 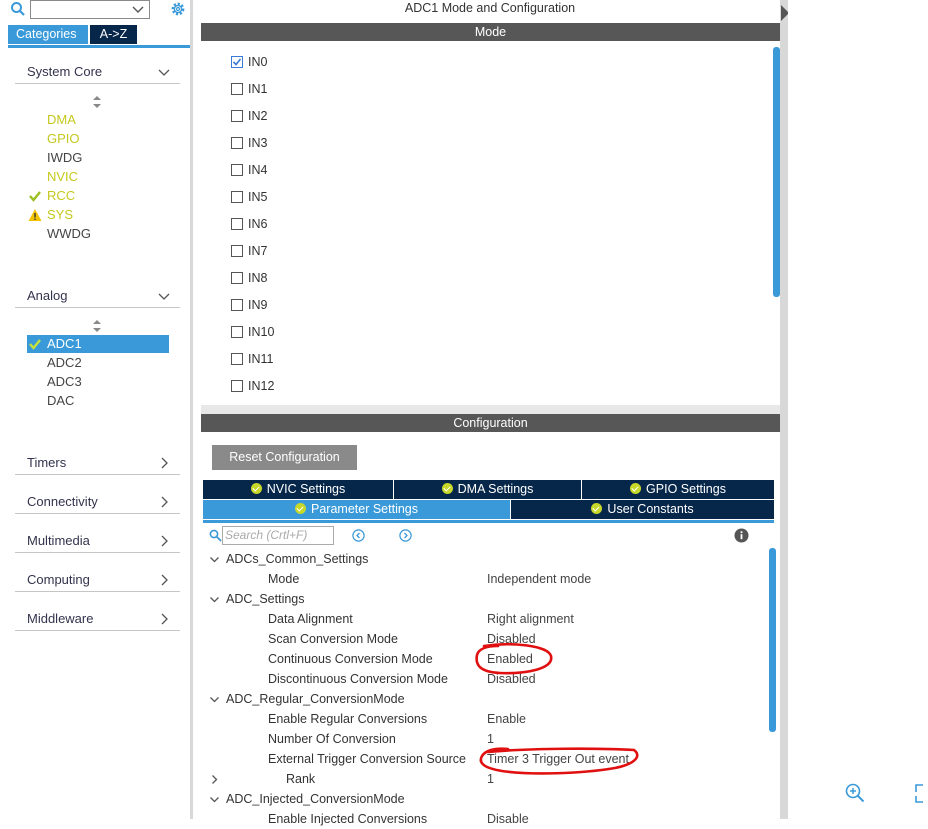 What do you see at coordinates (64, 382) in the screenshot?
I see `sidebar-item-adc3: ADC3` at bounding box center [64, 382].